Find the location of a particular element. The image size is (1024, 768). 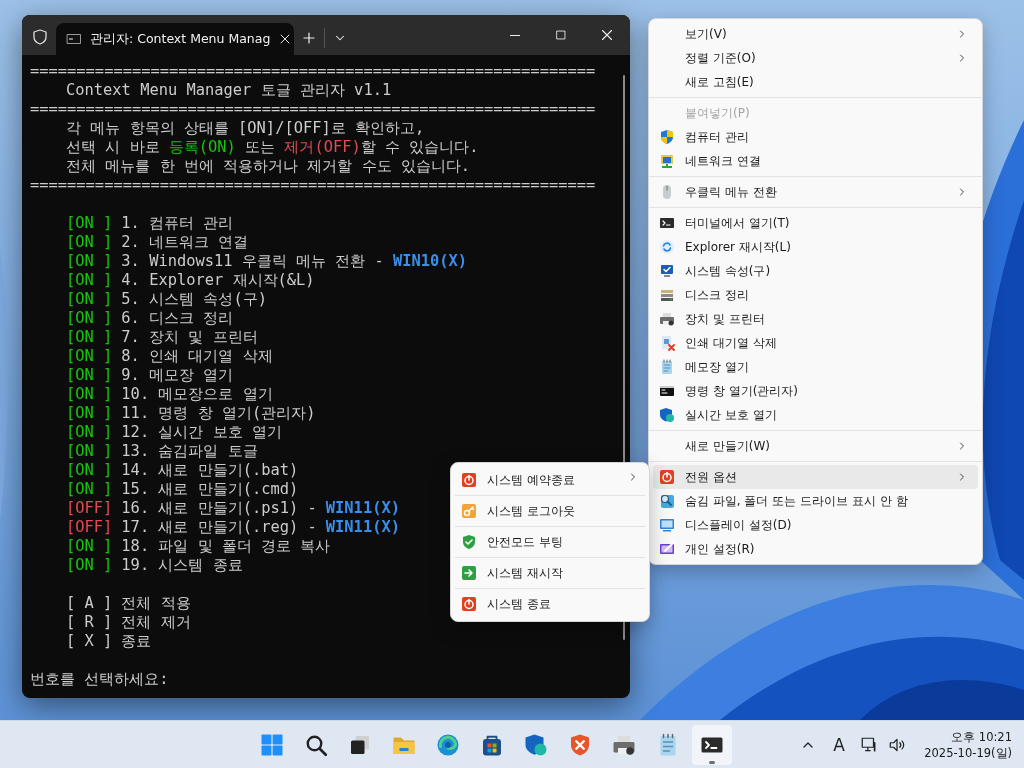

magnifier-icon is located at coordinates (667, 501).